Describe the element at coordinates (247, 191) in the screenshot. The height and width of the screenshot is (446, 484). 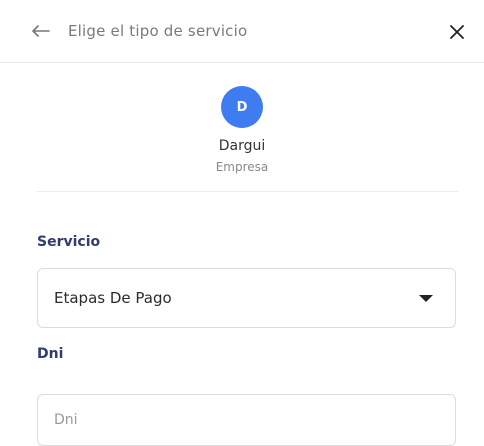
I see `divider` at that location.